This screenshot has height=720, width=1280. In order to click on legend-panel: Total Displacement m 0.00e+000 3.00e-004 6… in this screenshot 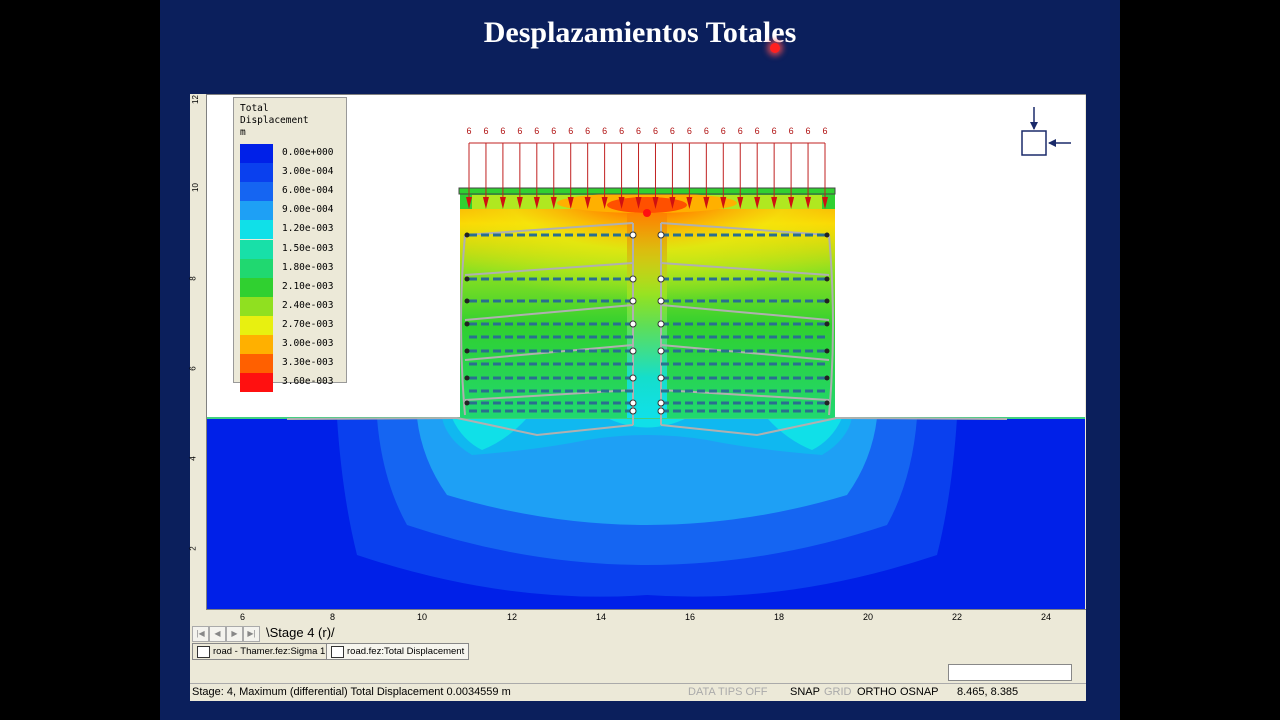, I will do `click(290, 245)`.